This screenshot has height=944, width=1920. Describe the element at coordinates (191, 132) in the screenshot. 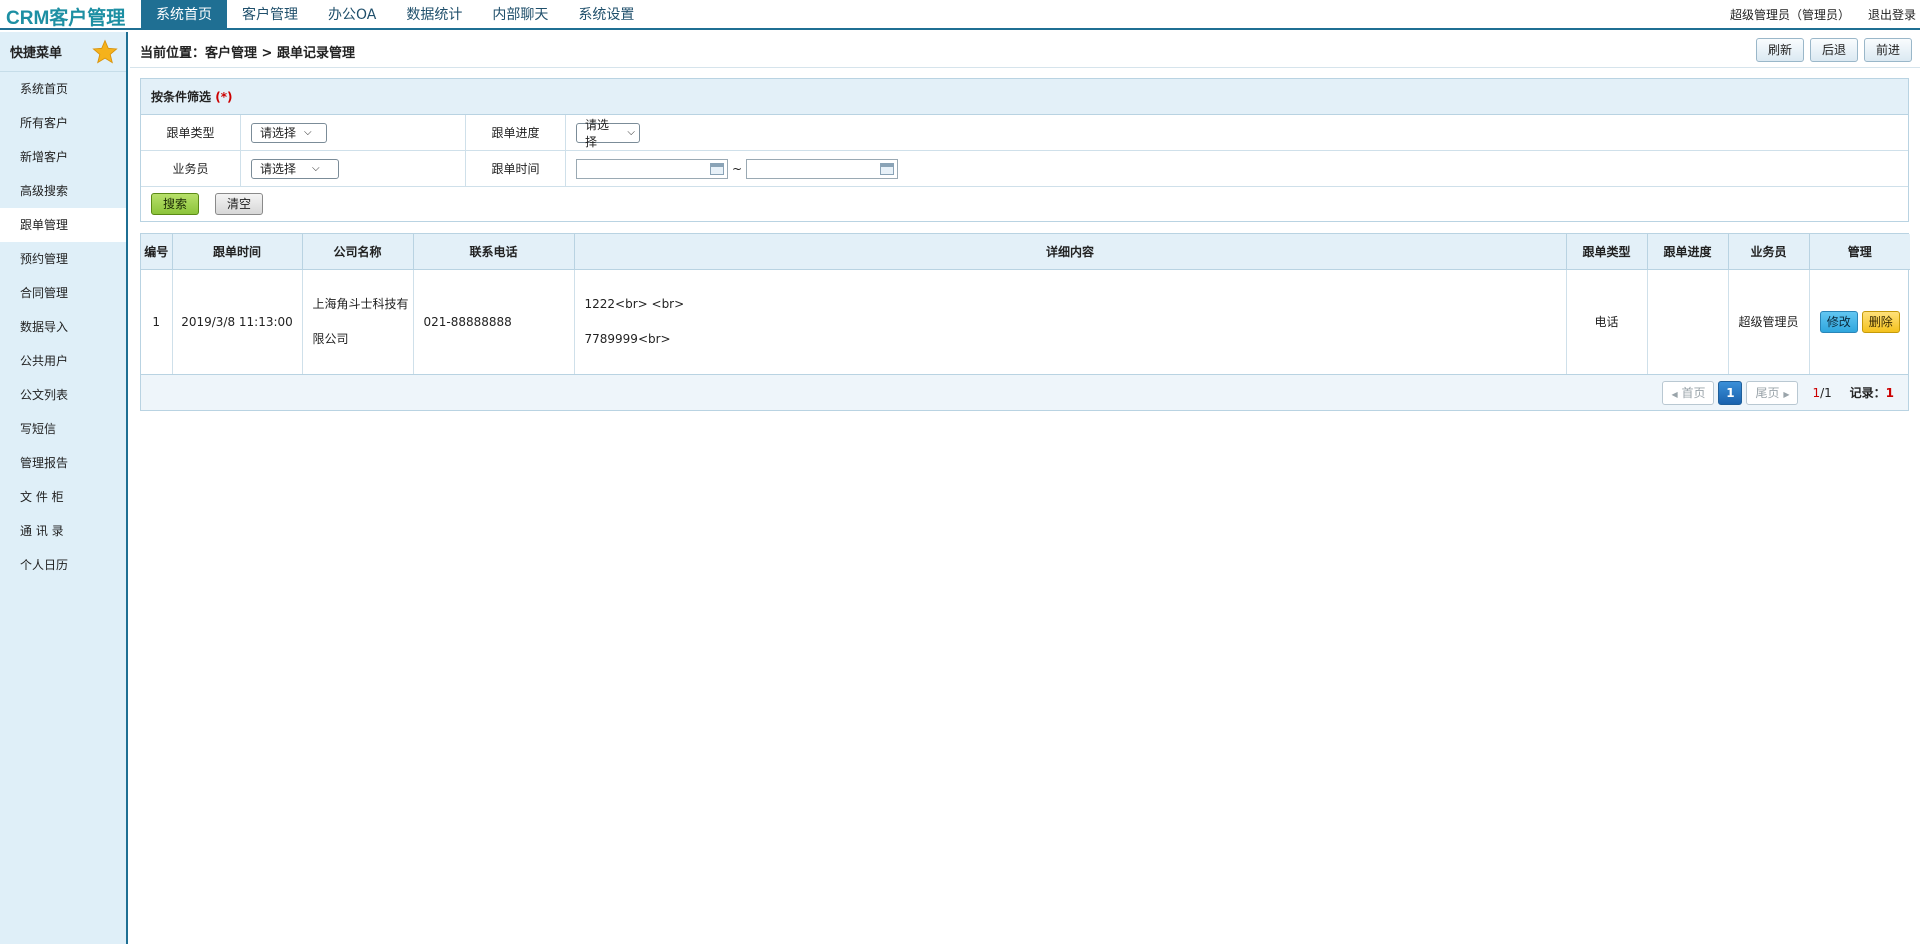

I see `type-label: 跟单类型` at that location.